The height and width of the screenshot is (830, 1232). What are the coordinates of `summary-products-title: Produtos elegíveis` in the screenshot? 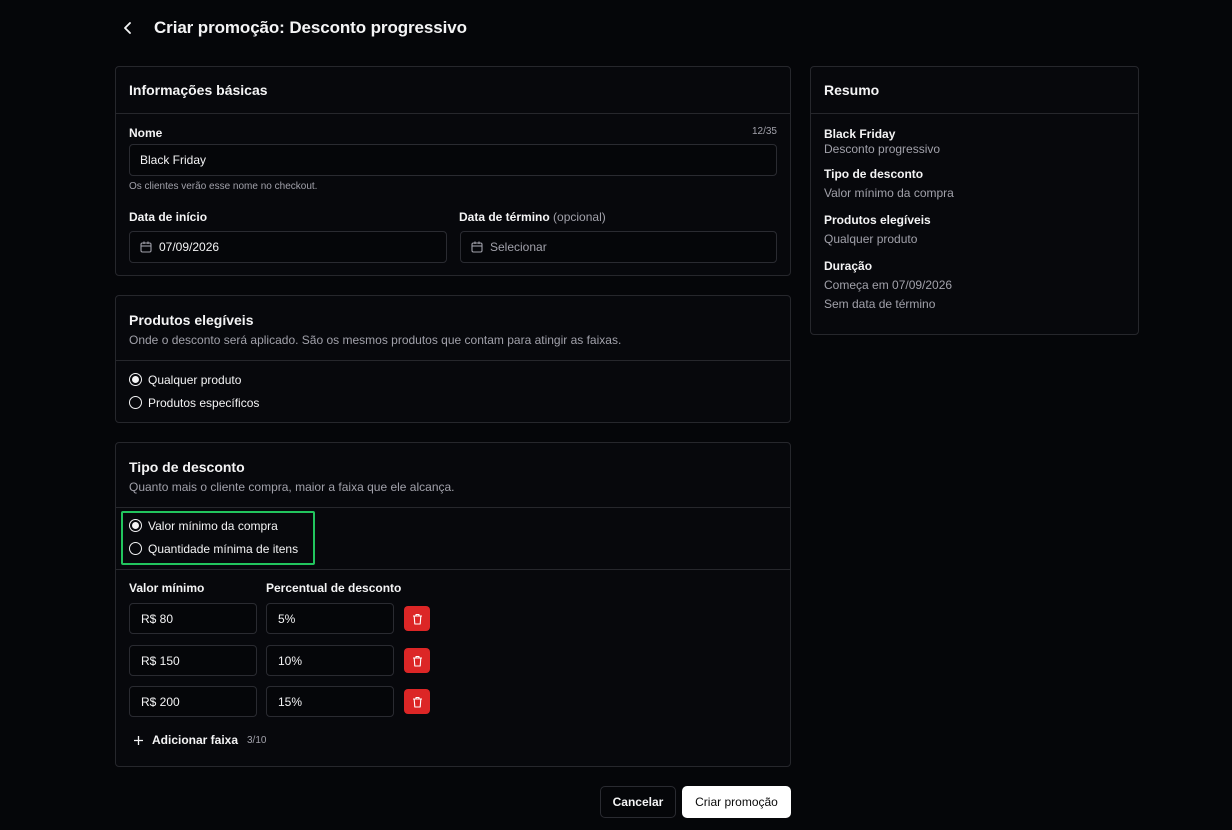 It's located at (877, 220).